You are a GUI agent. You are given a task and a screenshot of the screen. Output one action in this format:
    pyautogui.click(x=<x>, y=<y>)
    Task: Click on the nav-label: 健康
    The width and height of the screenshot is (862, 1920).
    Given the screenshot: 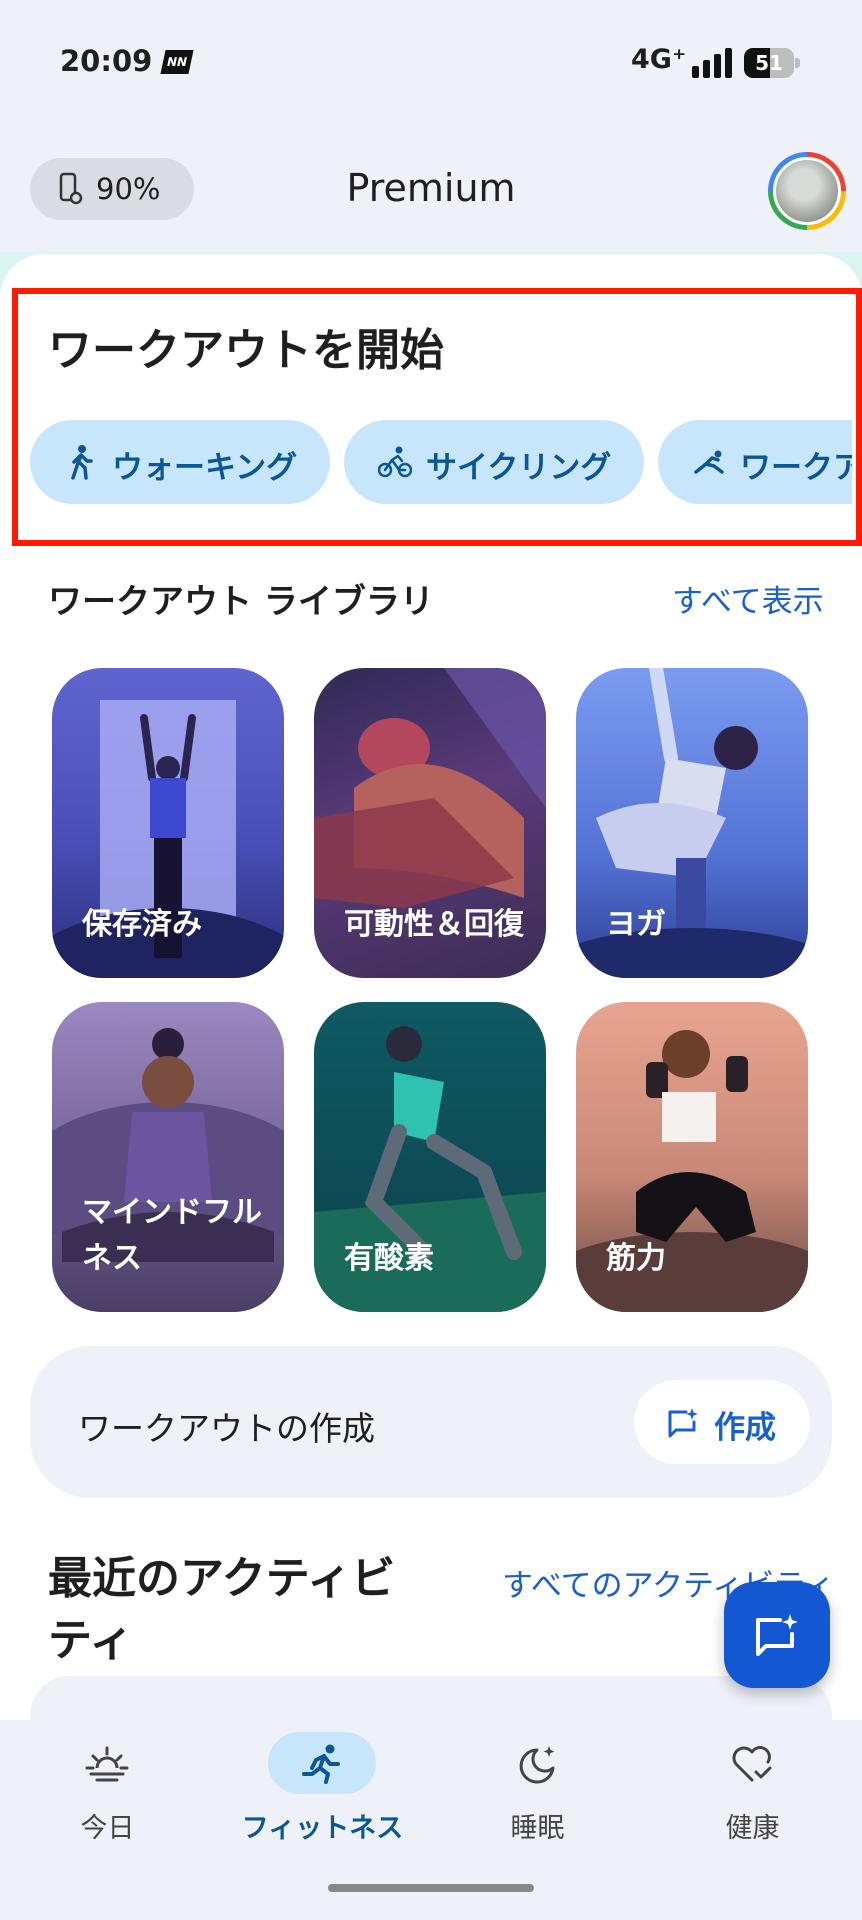 What is the action you would take?
    pyautogui.click(x=752, y=1828)
    